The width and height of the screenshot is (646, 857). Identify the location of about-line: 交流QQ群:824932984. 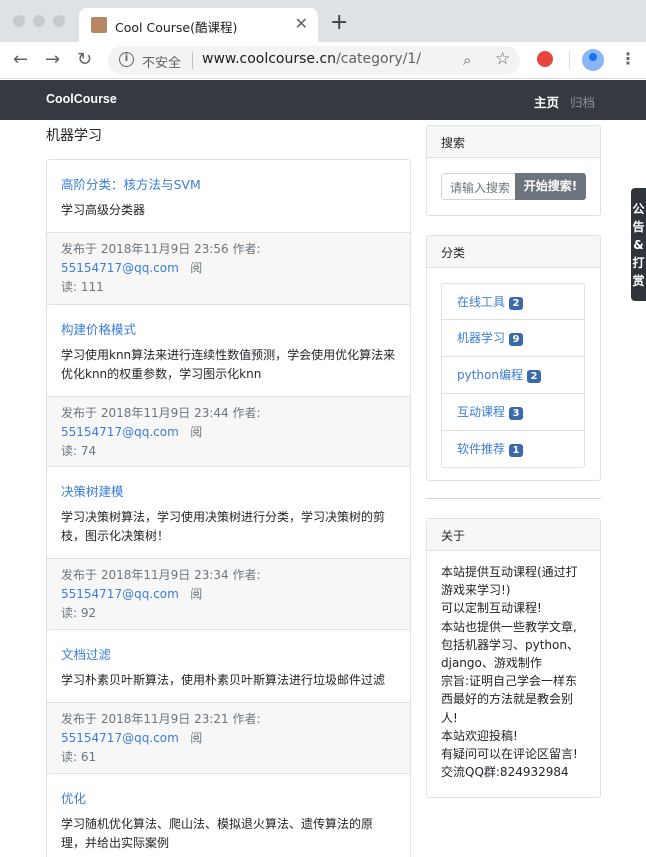
(505, 772).